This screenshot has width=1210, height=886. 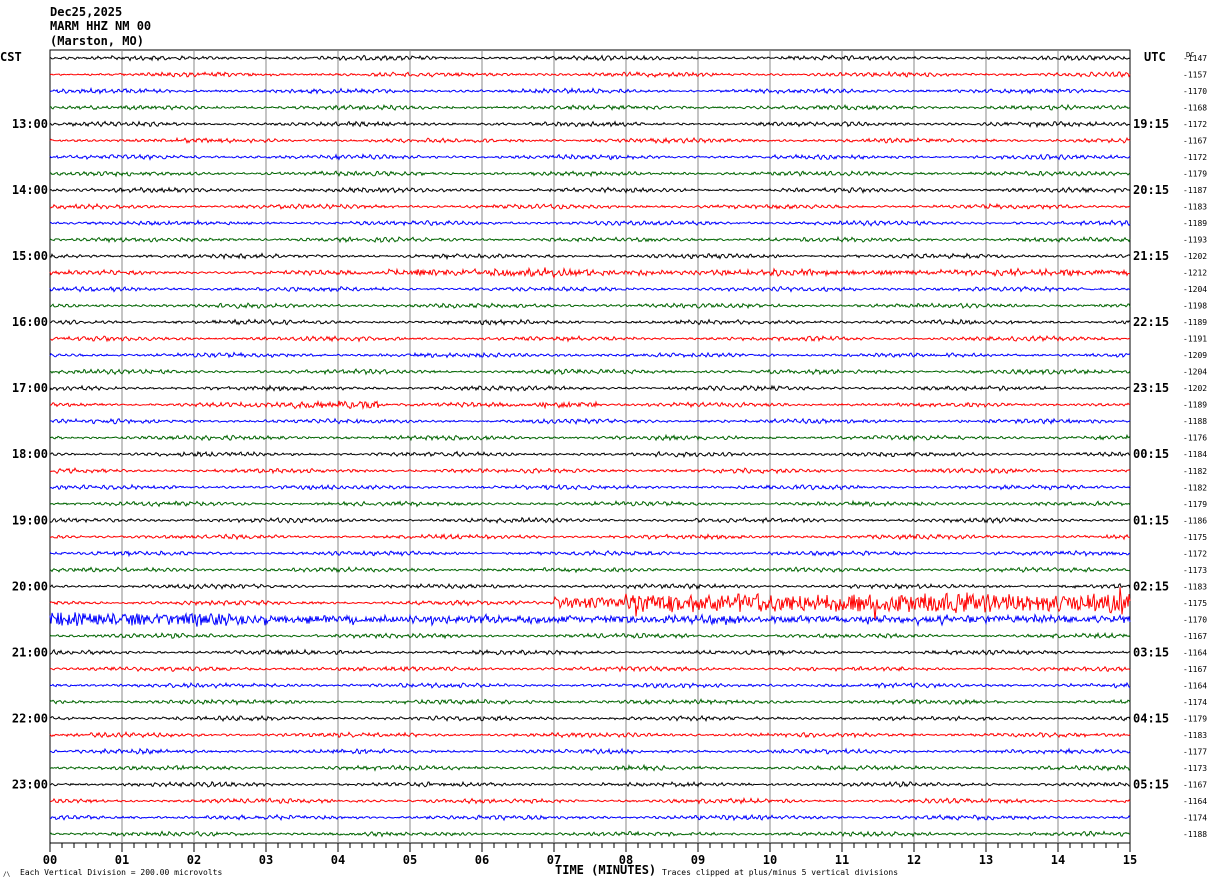 What do you see at coordinates (1195, 306) in the screenshot?
I see `dc-offset-label: -1198` at bounding box center [1195, 306].